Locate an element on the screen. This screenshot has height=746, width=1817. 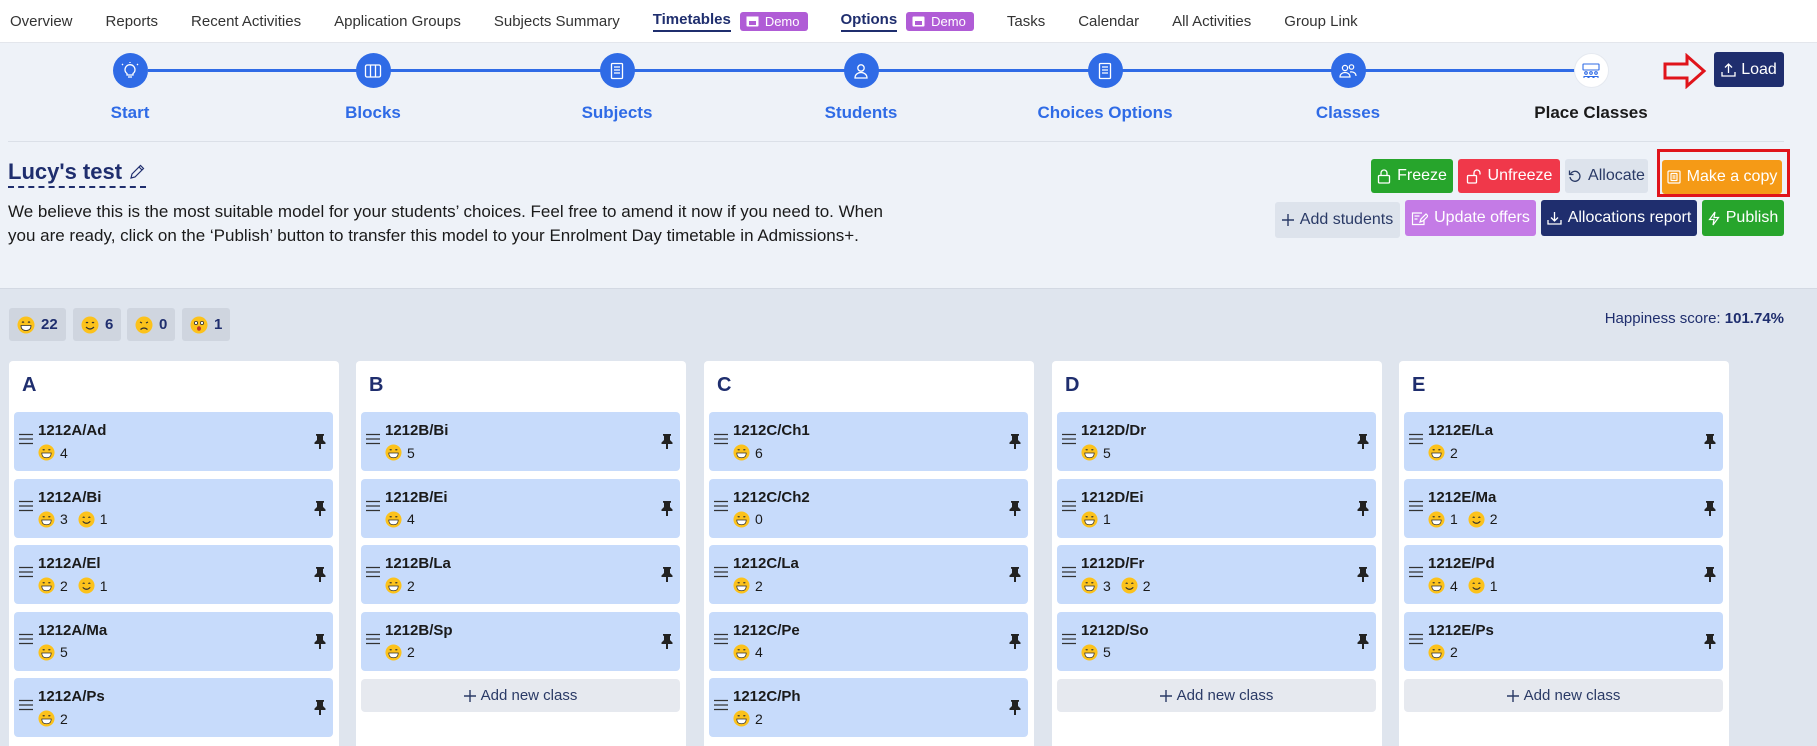
class-card: 1212C/La 2 is located at coordinates (868, 574).